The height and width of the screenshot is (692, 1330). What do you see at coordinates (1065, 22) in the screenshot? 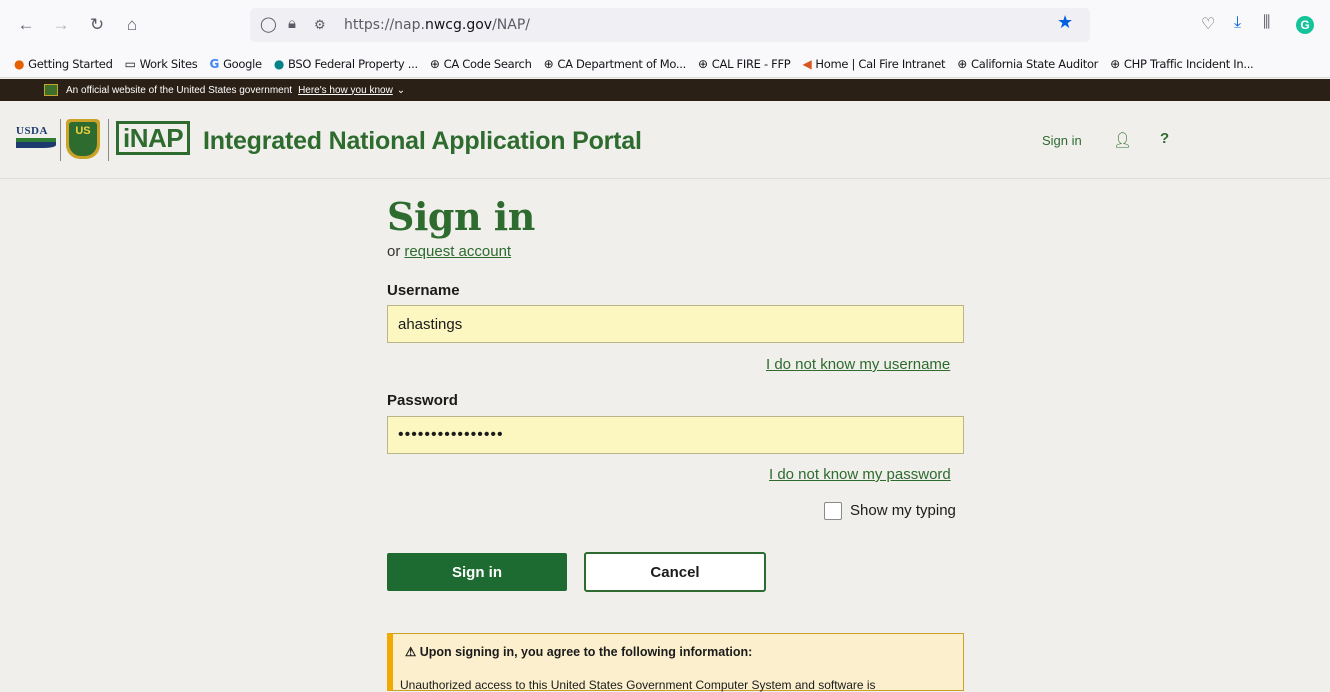
I see `bookmark-star-icon: ★` at bounding box center [1065, 22].